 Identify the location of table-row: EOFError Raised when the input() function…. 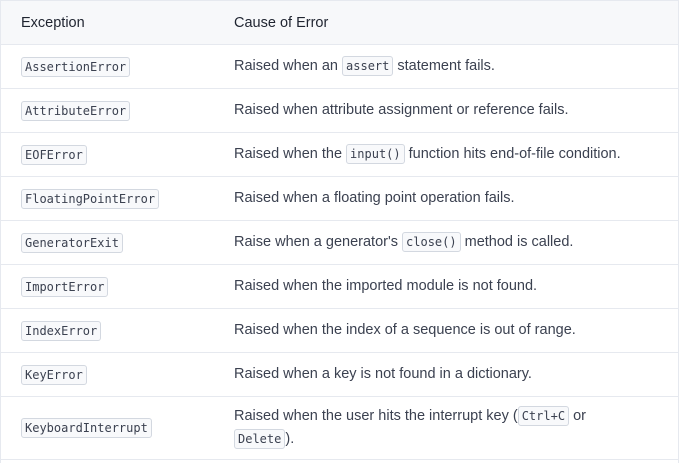
(339, 154).